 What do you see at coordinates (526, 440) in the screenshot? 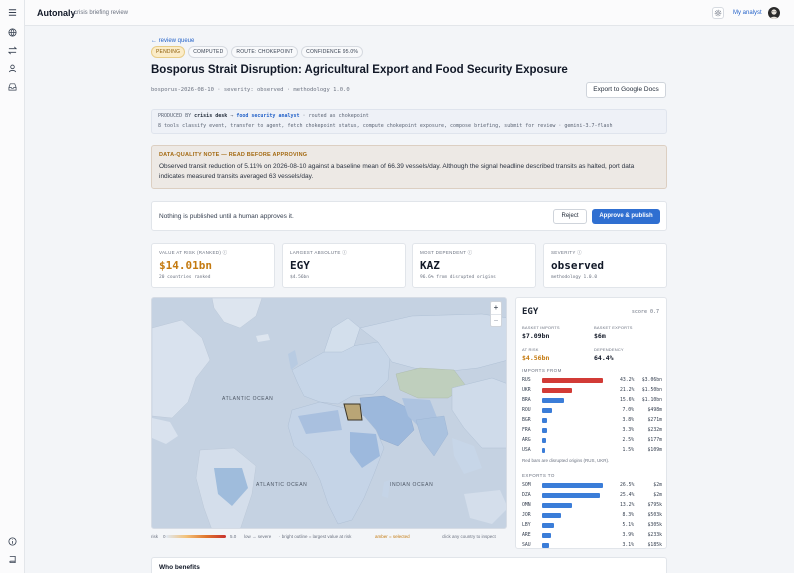
I see `country-code: ARG` at bounding box center [526, 440].